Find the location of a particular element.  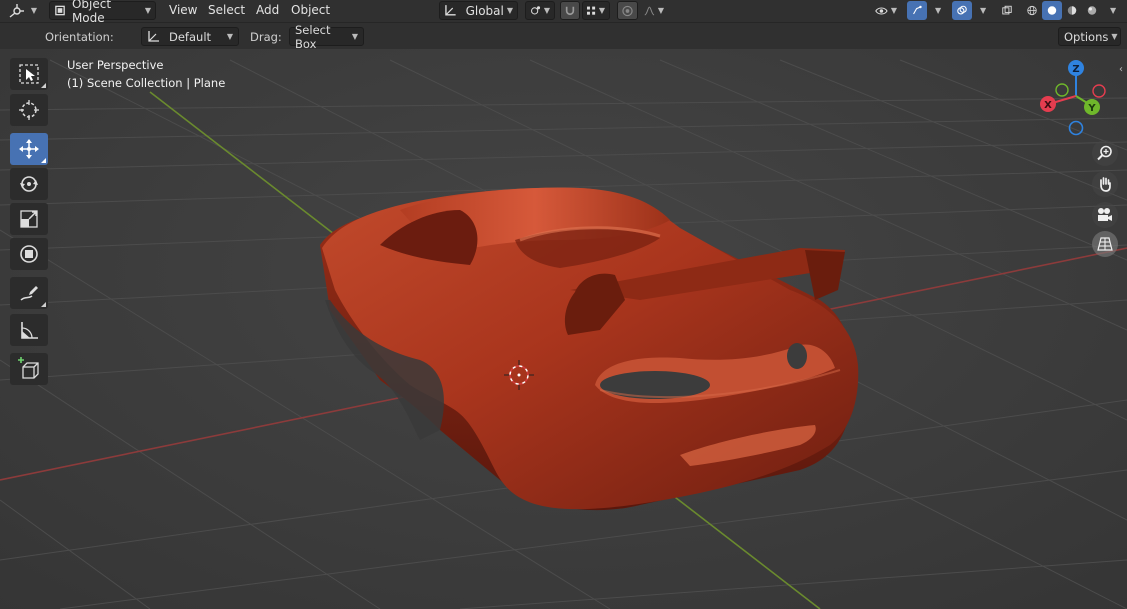

options-dropdown: Options ▼ is located at coordinates (1089, 36).